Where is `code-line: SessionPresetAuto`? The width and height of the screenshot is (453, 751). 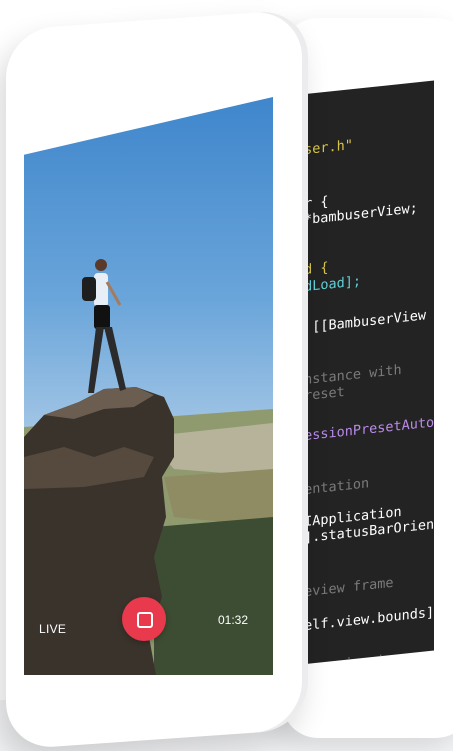 code-line: SessionPresetAuto is located at coordinates (365, 429).